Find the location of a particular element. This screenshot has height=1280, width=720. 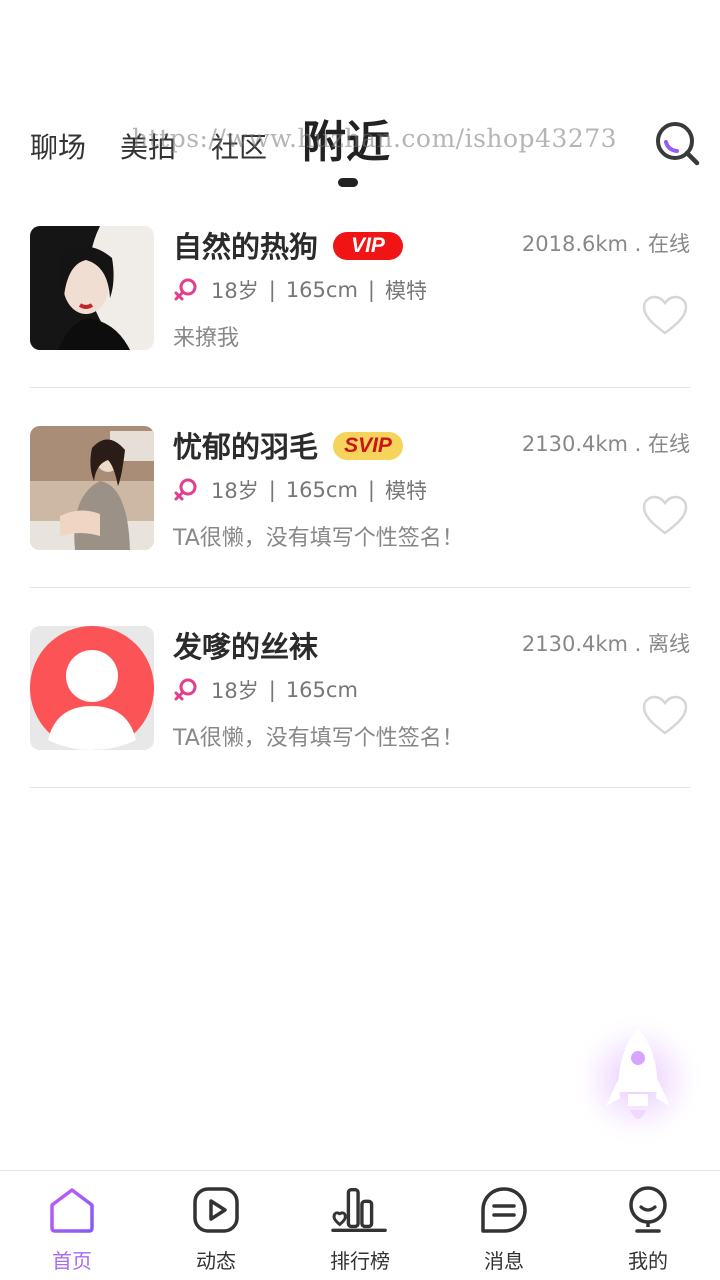

search-icon is located at coordinates (678, 144).